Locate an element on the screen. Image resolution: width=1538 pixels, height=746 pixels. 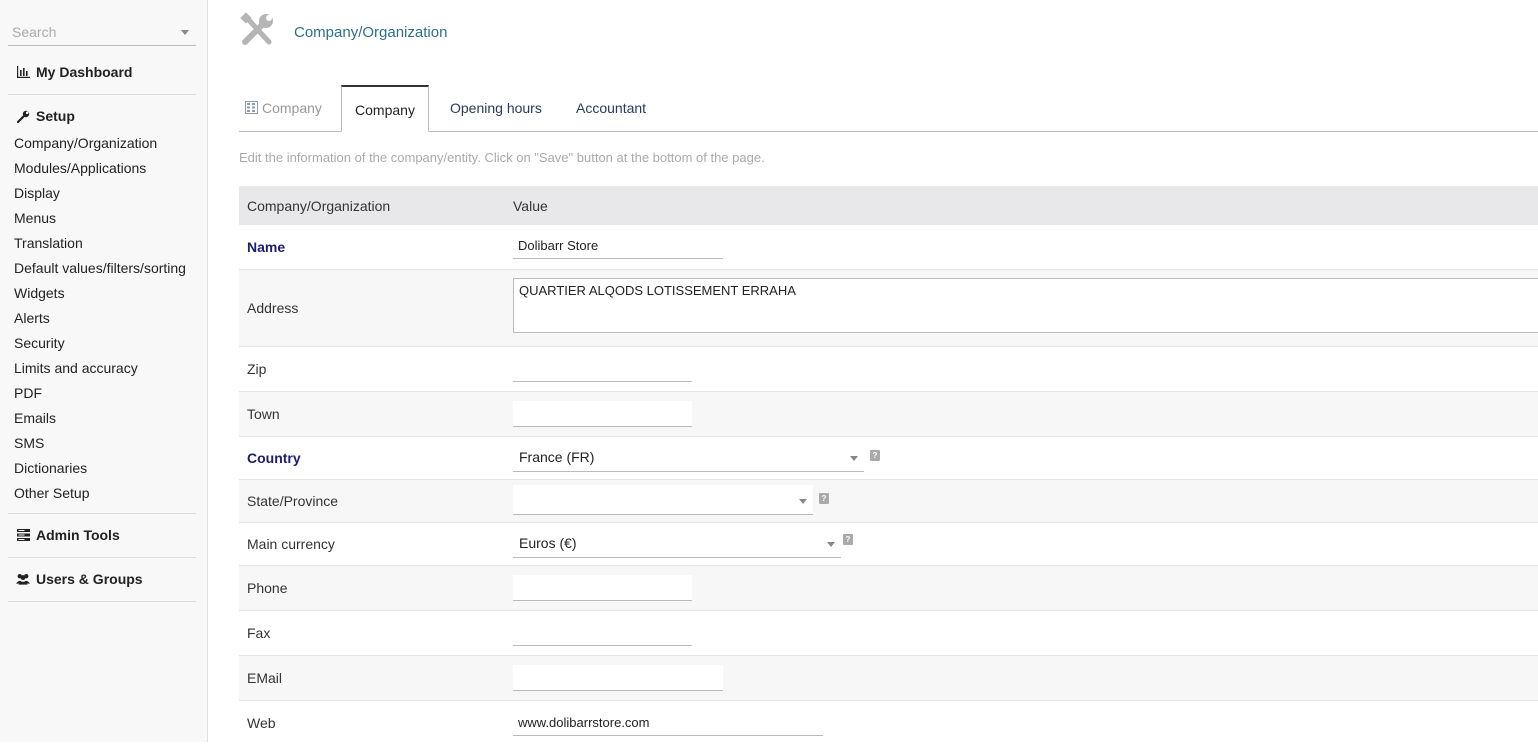
web-field is located at coordinates (668, 723).